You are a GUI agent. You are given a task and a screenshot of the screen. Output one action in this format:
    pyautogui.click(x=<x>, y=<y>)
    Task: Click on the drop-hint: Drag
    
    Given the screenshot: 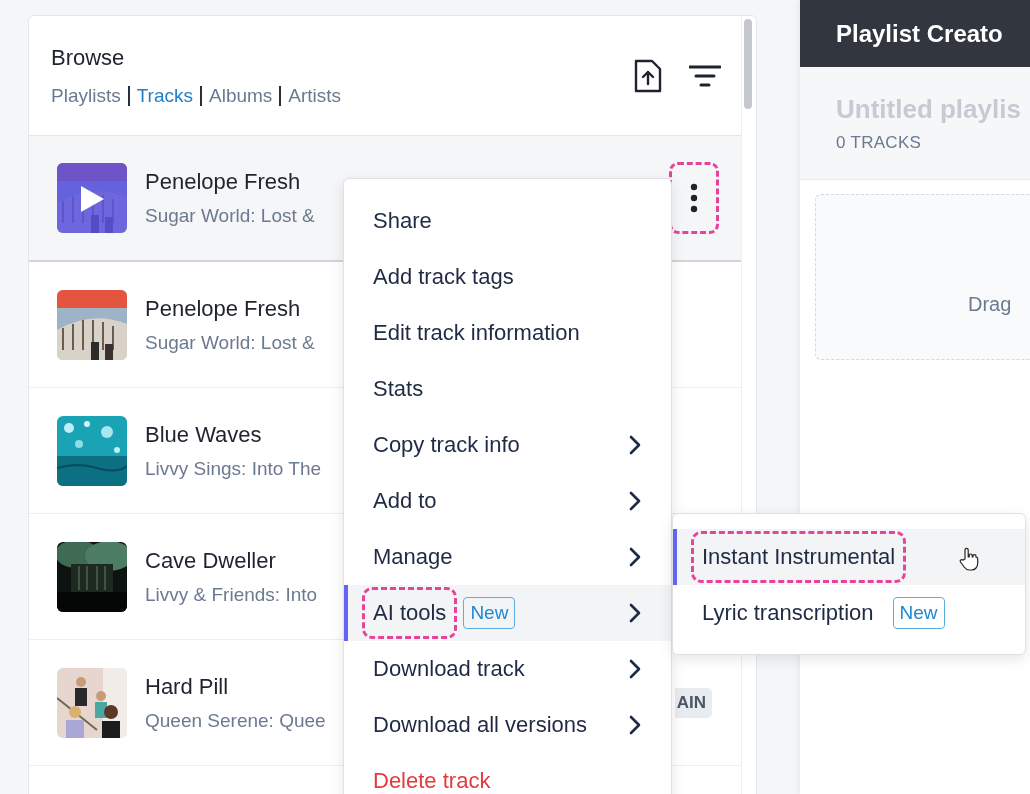 What is the action you would take?
    pyautogui.click(x=990, y=304)
    